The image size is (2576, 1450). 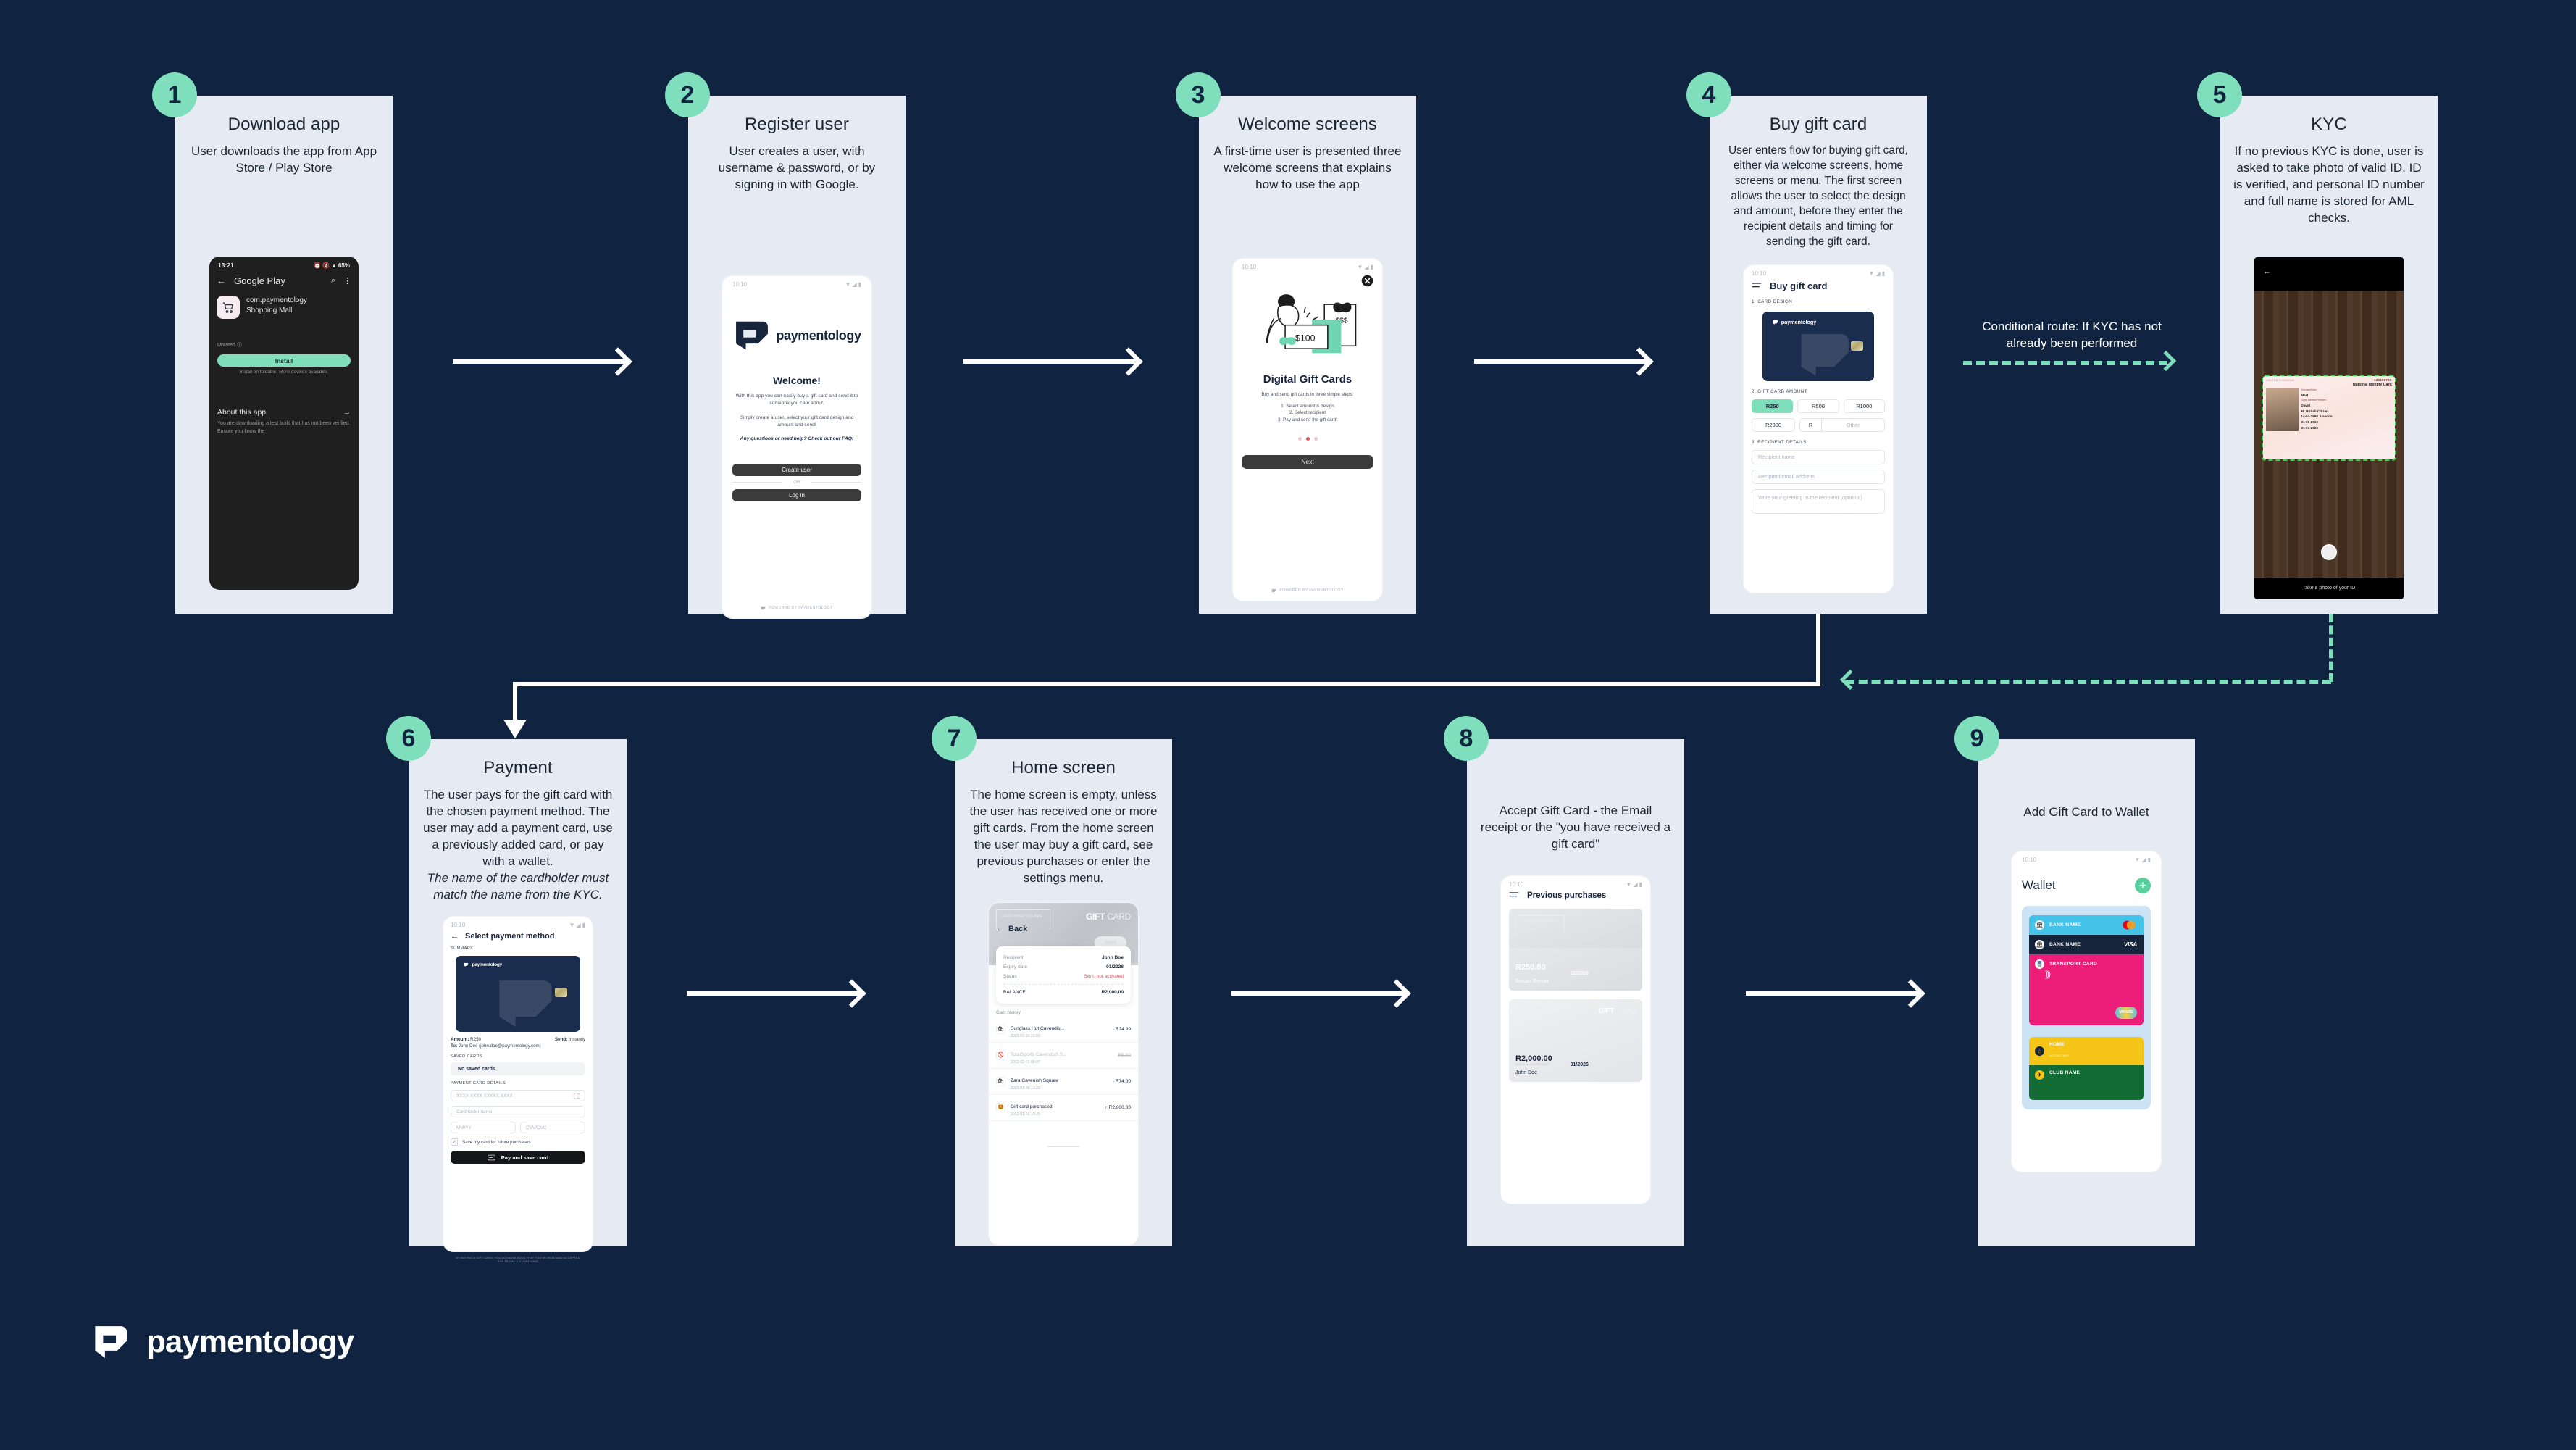 What do you see at coordinates (1124, 1055) in the screenshot?
I see `transaction-amount: R5.00` at bounding box center [1124, 1055].